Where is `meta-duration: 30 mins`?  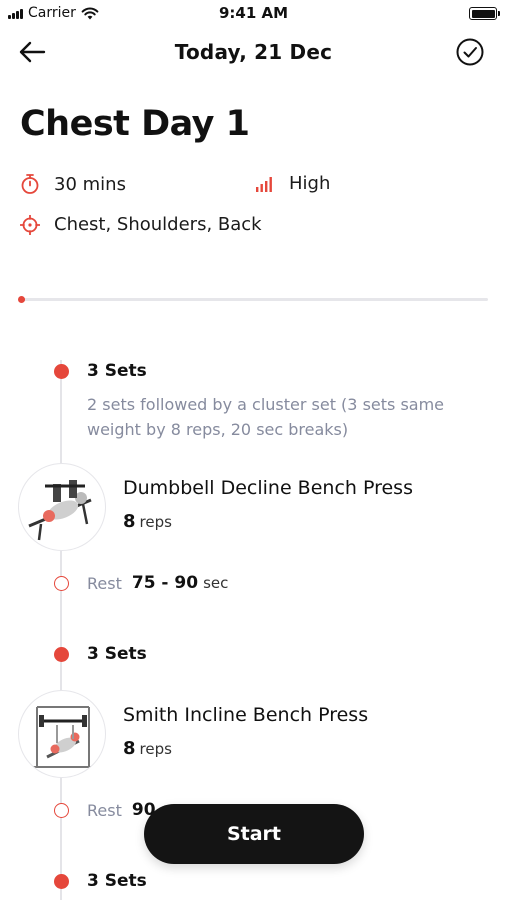 meta-duration: 30 mins is located at coordinates (73, 184).